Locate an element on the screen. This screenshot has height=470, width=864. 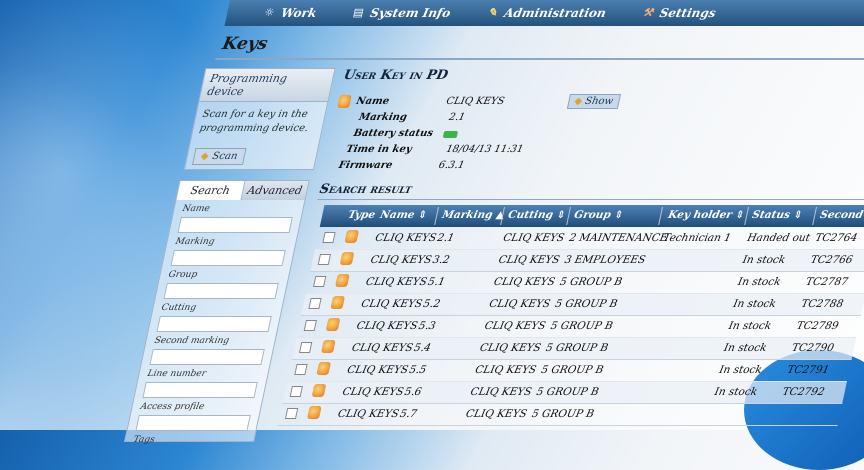
wrench-icon: ⚒ is located at coordinates (648, 12).